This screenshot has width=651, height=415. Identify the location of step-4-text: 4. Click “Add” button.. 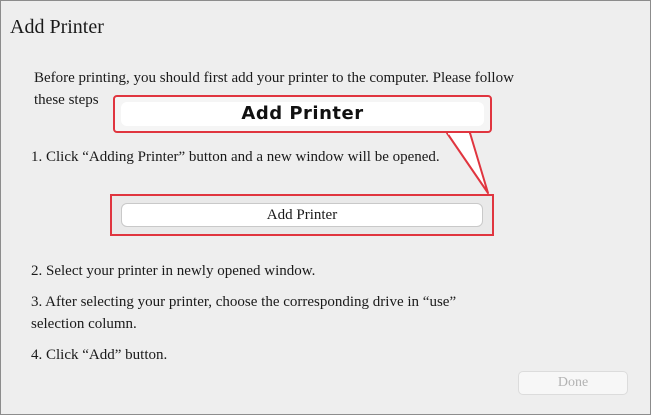
(99, 355).